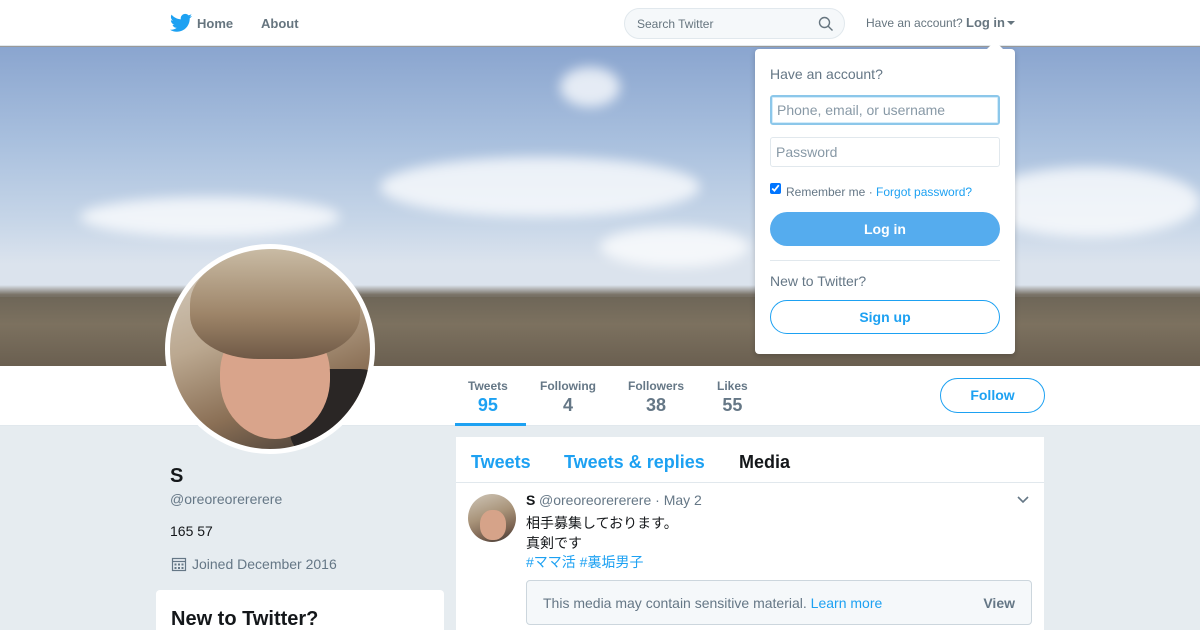 The width and height of the screenshot is (1200, 630). I want to click on signup-button: Sign up, so click(885, 317).